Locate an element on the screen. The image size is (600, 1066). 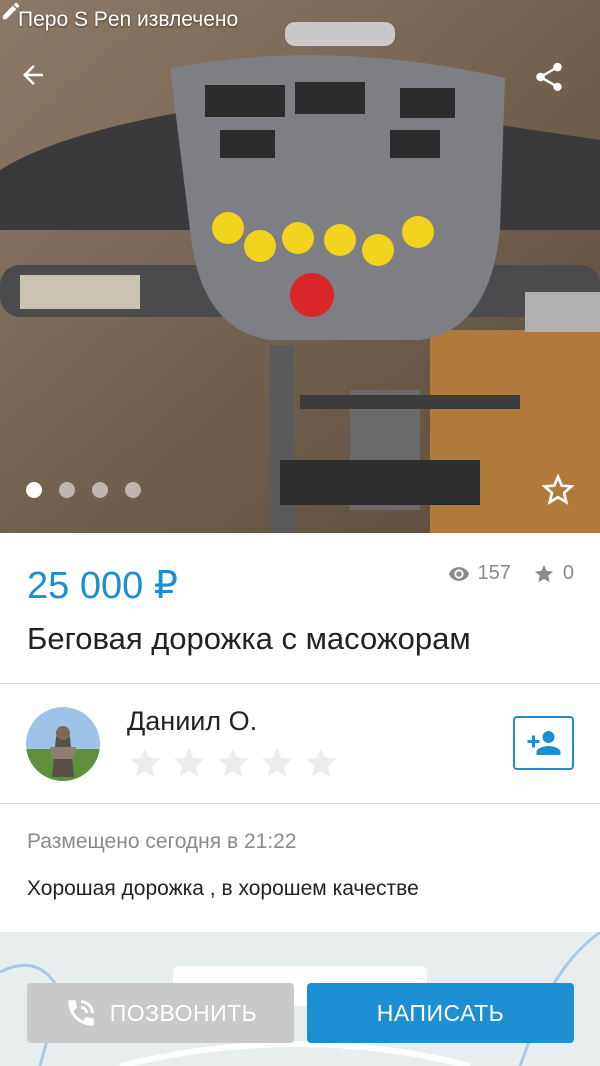
add-contact-button is located at coordinates (543, 743).